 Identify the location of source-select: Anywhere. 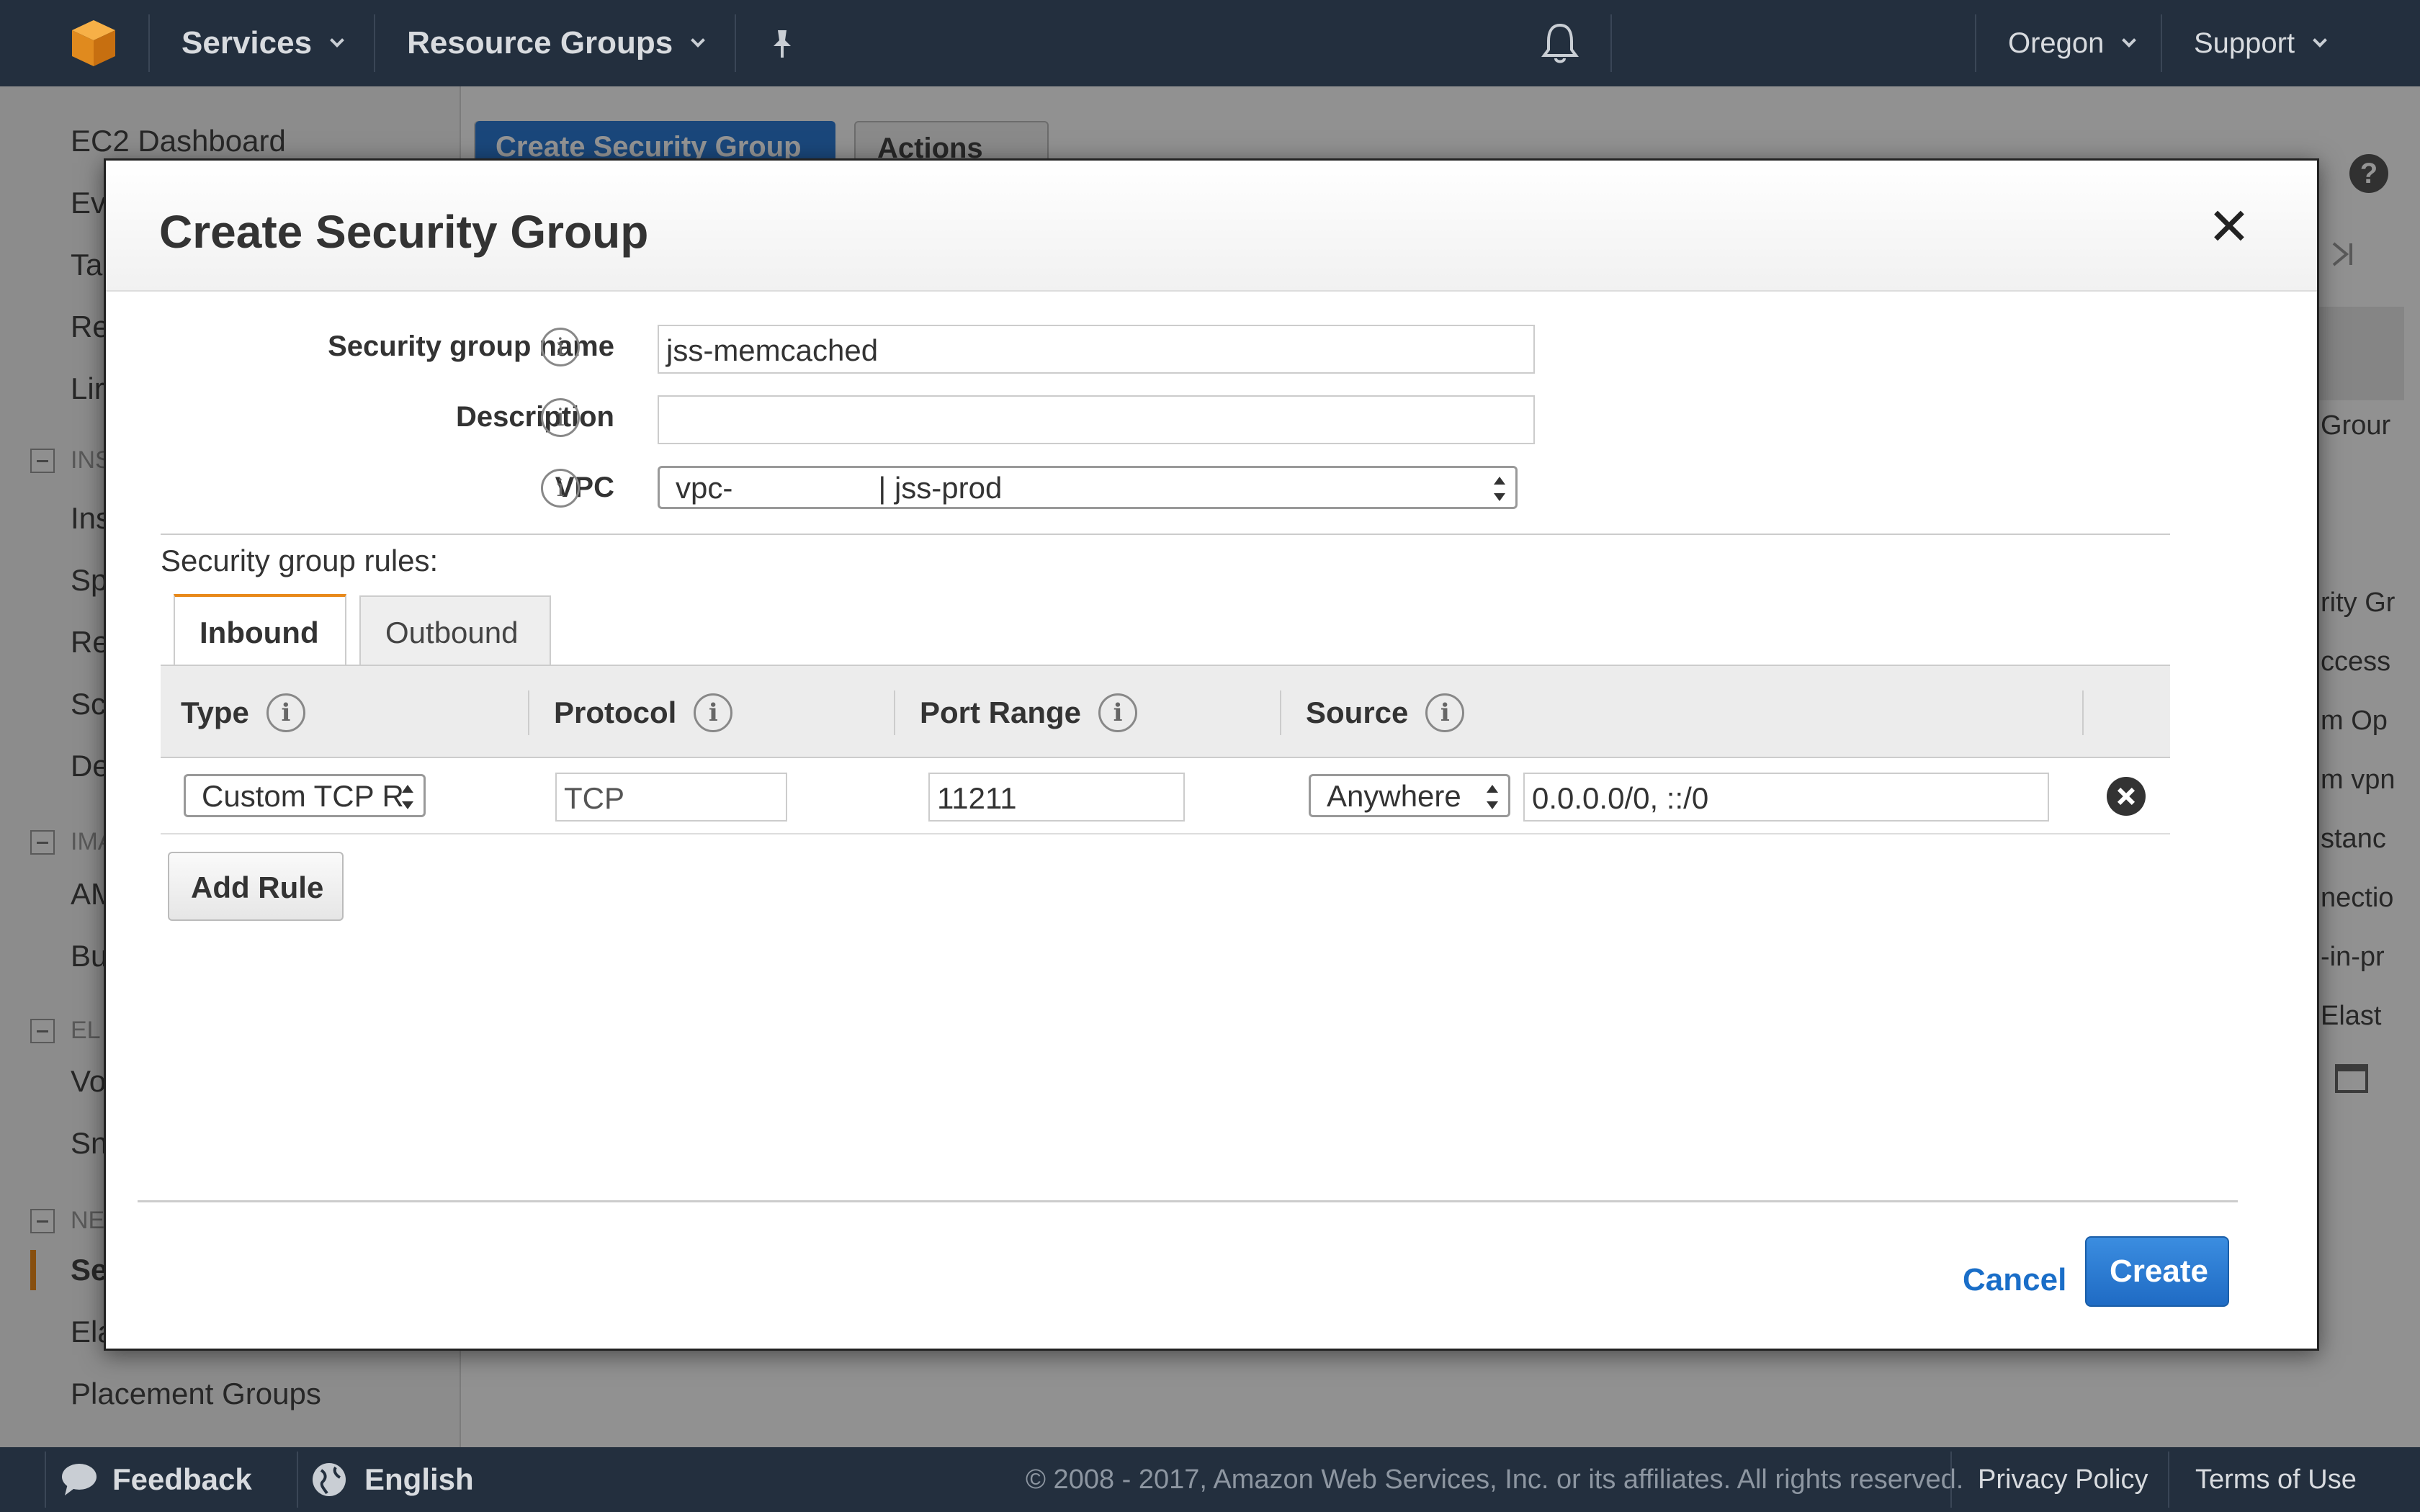
(1409, 795).